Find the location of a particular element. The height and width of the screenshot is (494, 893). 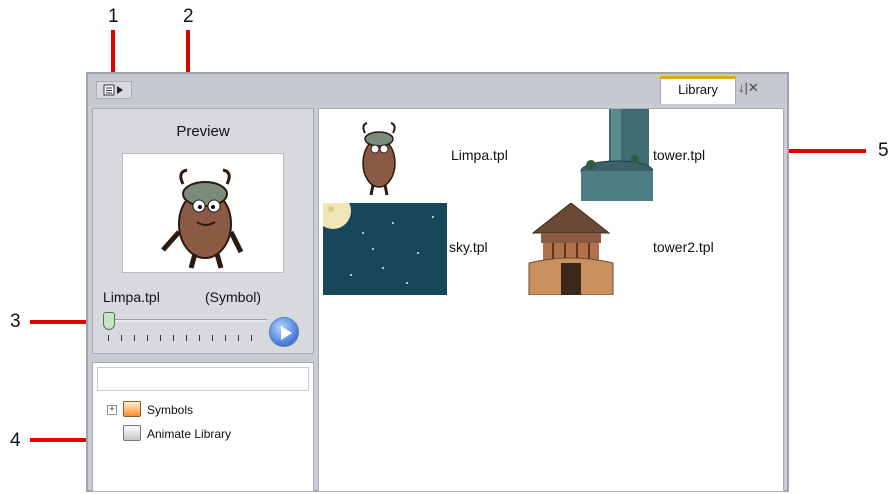

pin-close-icon: ↓|✕ is located at coordinates (748, 87).